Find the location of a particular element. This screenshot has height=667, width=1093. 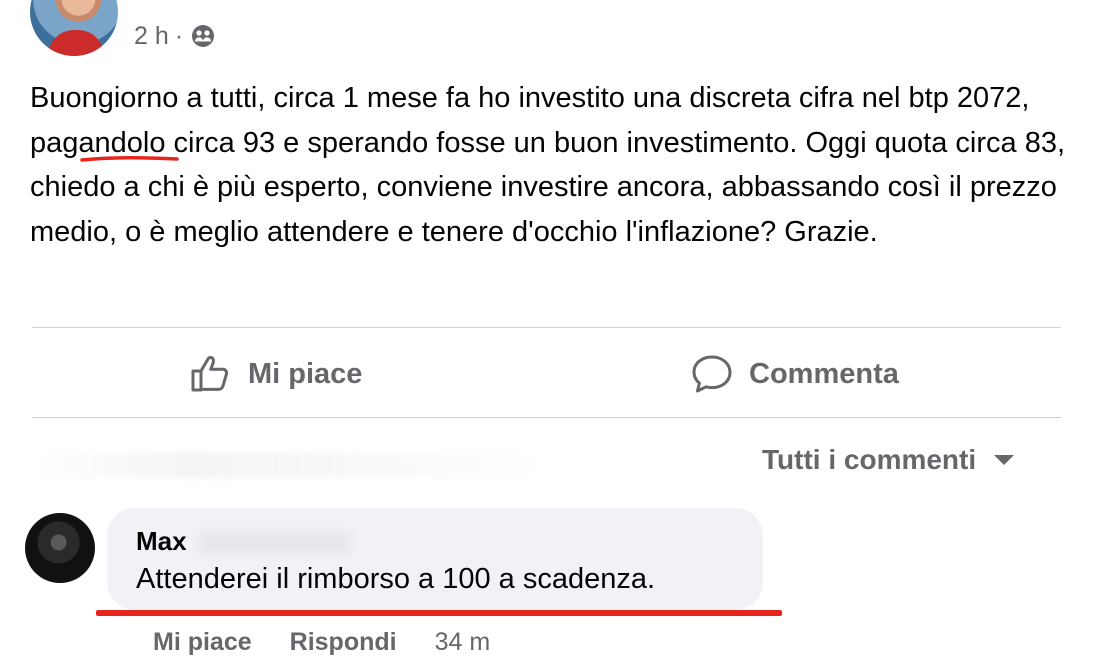

comment-like-button: Mi piace is located at coordinates (202, 642).